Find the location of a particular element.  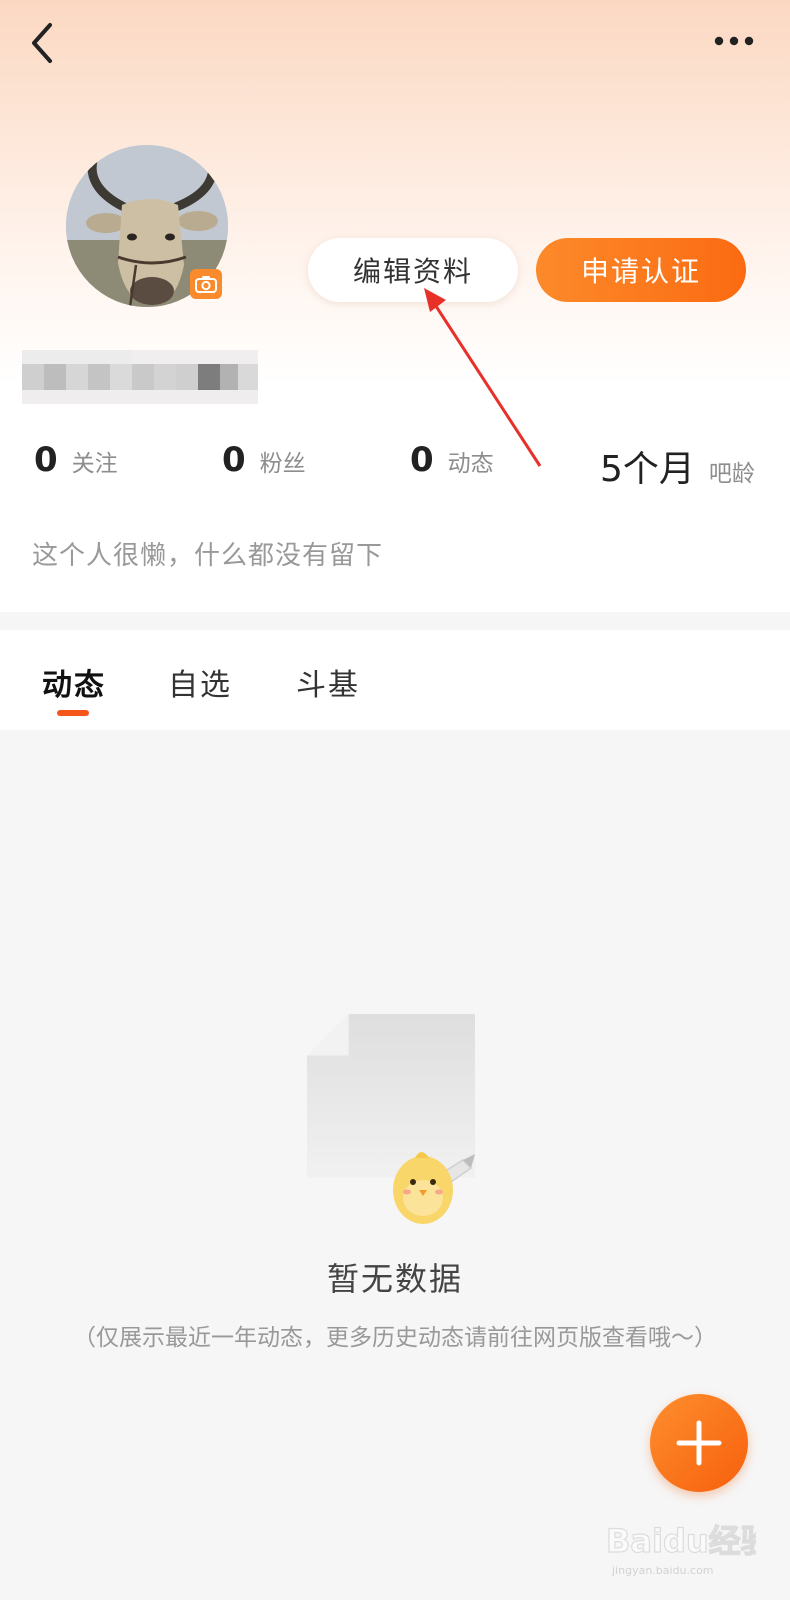

svg-text: jingyan.baidu.com is located at coordinates (662, 1570).